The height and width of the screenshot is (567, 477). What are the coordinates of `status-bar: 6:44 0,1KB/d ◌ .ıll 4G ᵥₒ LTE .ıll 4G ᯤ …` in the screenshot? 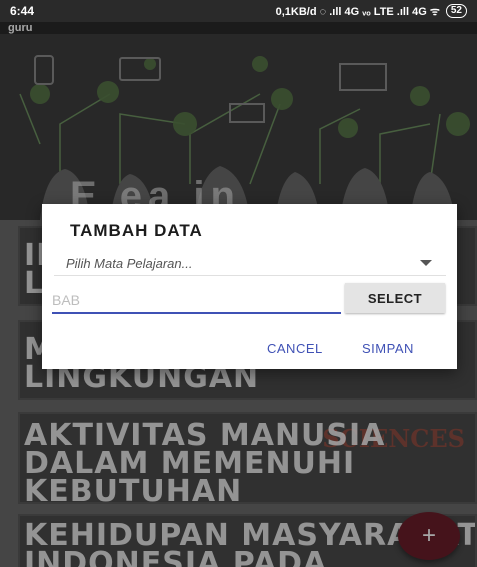 It's located at (238, 11).